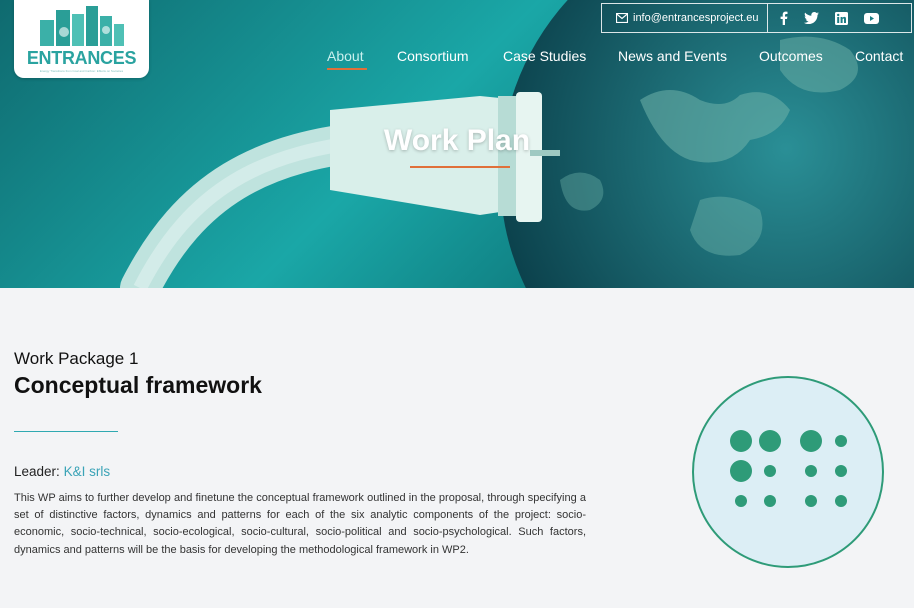 The image size is (914, 608). What do you see at coordinates (345, 56) in the screenshot?
I see `nav-item-about: About` at bounding box center [345, 56].